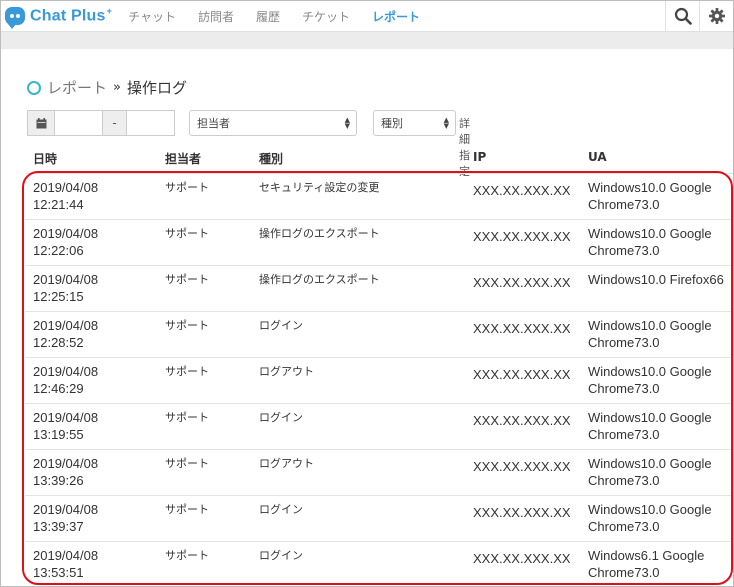  Describe the element at coordinates (285, 16) in the screenshot. I see `nav-items: チャット 訪問者 履歴 チケット レポート` at that location.